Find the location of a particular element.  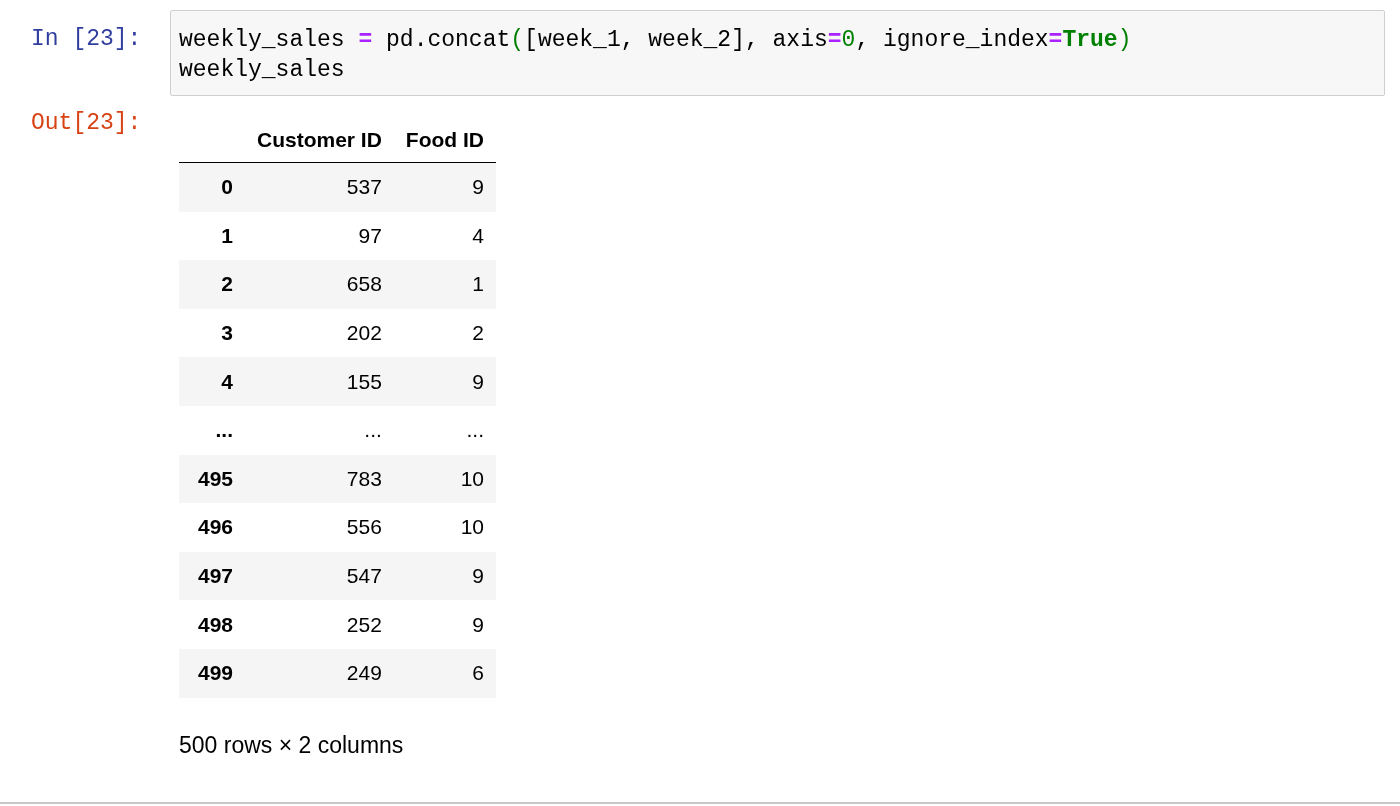

input-prompt: In [23]: is located at coordinates (86, 39).